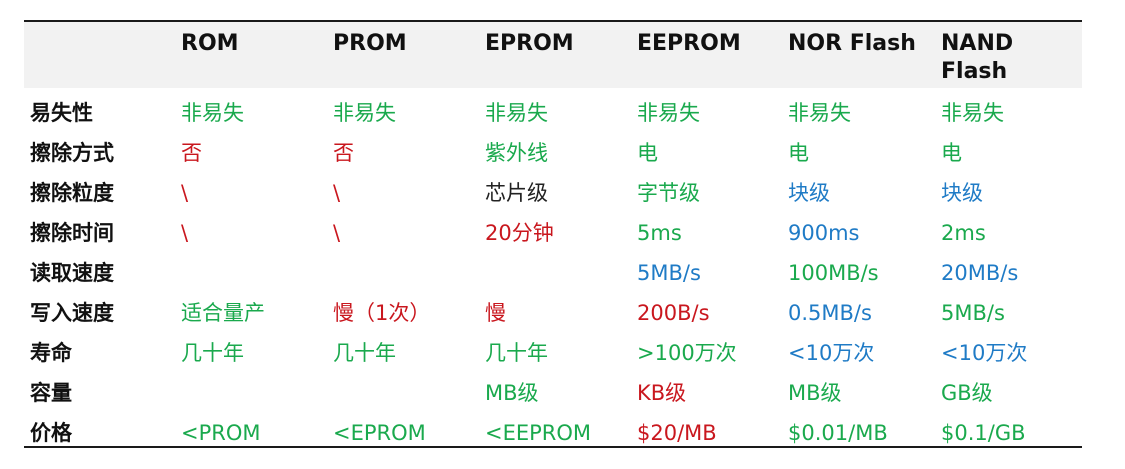 The width and height of the screenshot is (1125, 469). What do you see at coordinates (382, 313) in the screenshot?
I see `cell-prom: 慢（1次）` at bounding box center [382, 313].